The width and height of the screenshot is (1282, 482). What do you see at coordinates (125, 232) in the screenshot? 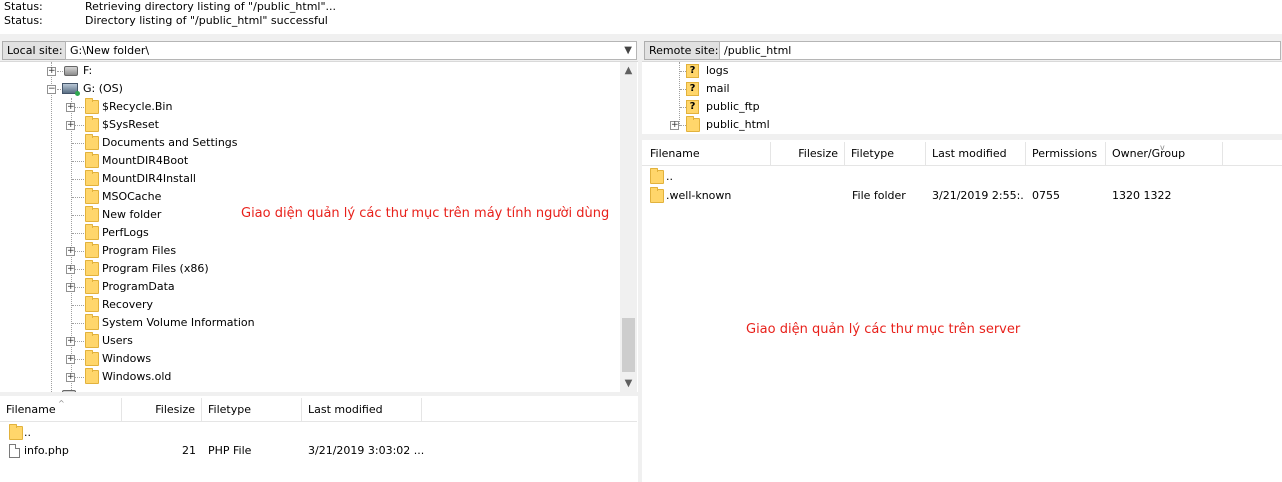
I see `tree-item-label: PerfLogs` at bounding box center [125, 232].